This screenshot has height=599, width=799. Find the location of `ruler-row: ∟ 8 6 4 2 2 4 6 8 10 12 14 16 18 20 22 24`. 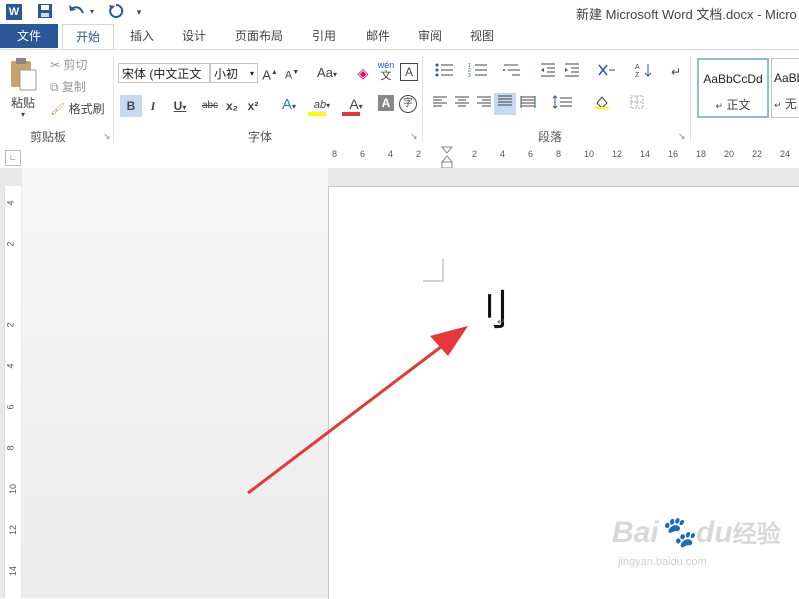

ruler-row: ∟ 8 6 4 2 2 4 6 8 10 12 14 16 18 20 22 24 is located at coordinates (399, 158).